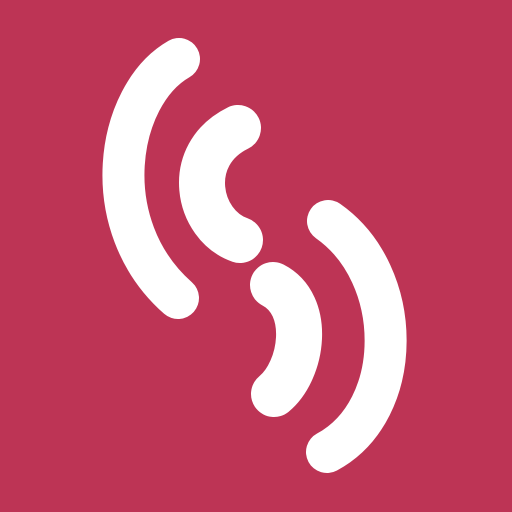 Image resolution: width=512 pixels, height=512 pixels. What do you see at coordinates (151, 178) in the screenshot?
I see `outer-wave-upper-left` at bounding box center [151, 178].